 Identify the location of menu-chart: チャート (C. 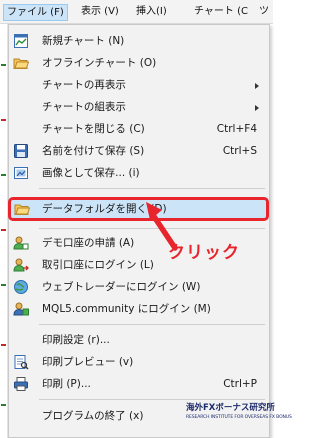
(221, 12).